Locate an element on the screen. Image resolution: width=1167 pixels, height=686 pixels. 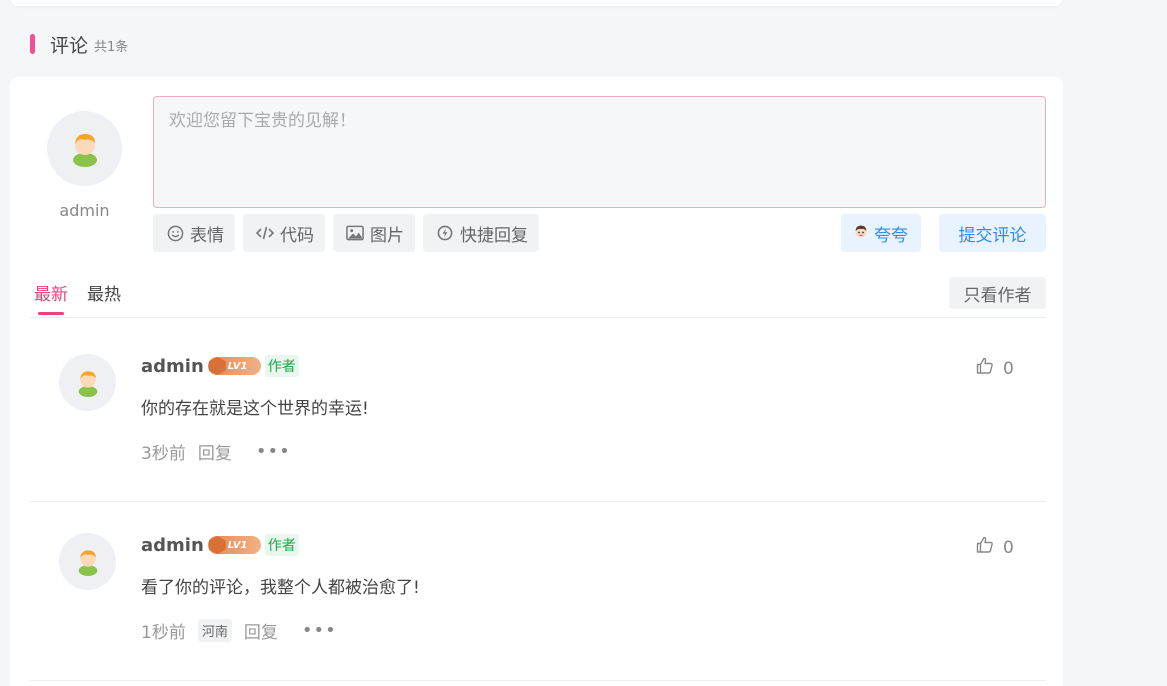
divider is located at coordinates (537, 680).